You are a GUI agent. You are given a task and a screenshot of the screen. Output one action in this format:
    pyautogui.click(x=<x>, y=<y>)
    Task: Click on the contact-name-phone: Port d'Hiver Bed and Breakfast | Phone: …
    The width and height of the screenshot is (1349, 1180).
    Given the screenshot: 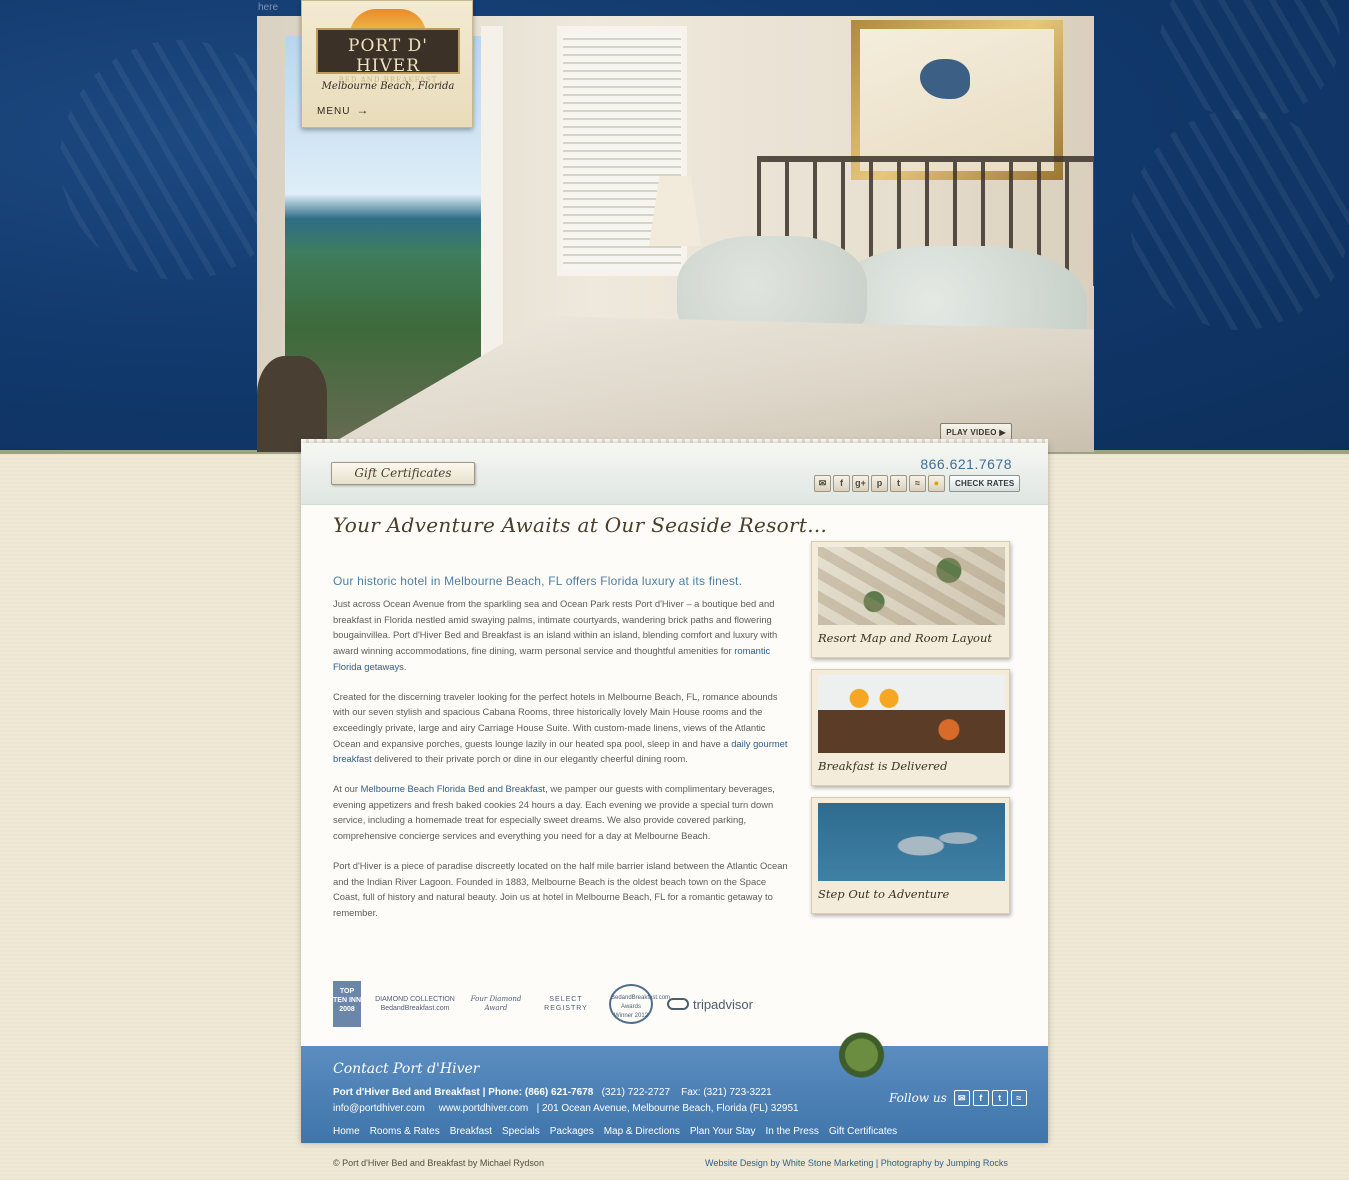 What is the action you would take?
    pyautogui.click(x=463, y=1092)
    